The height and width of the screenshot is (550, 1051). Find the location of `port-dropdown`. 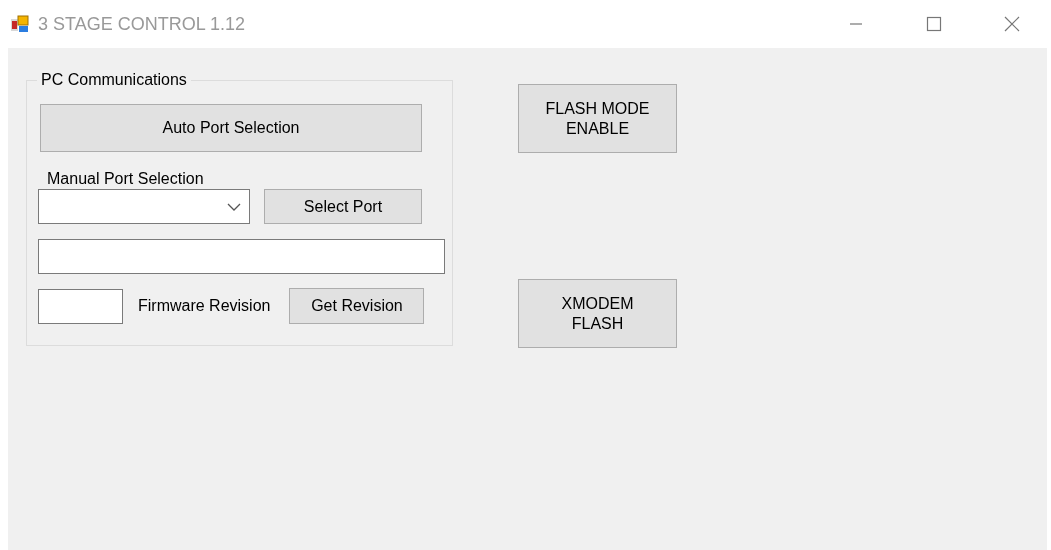

port-dropdown is located at coordinates (144, 206).